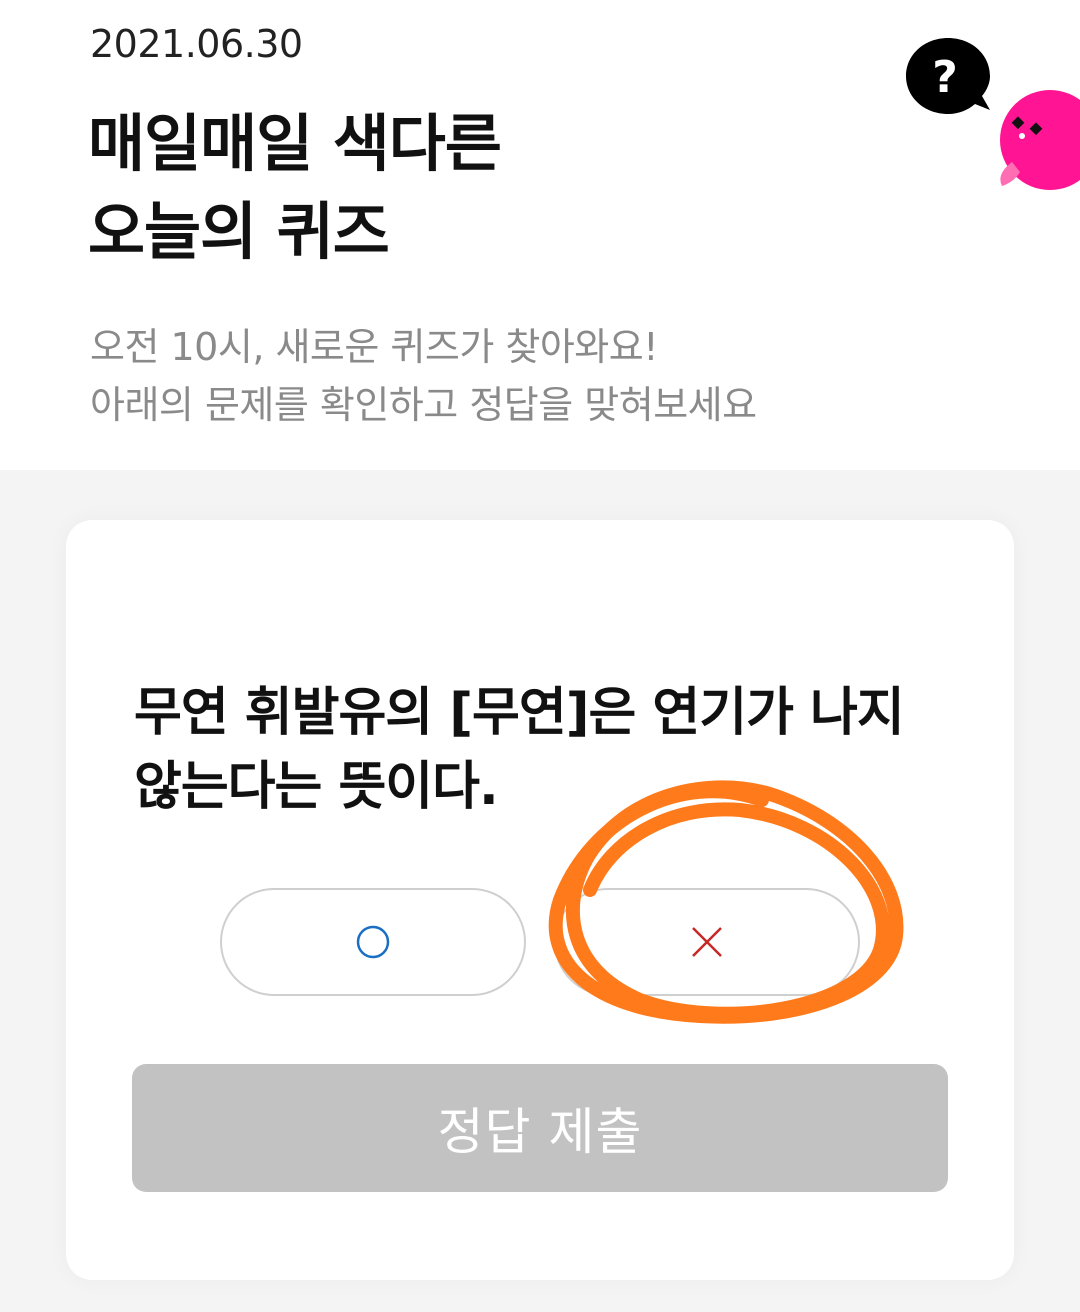 The width and height of the screenshot is (1080, 1312). Describe the element at coordinates (196, 44) in the screenshot. I see `quiz-date: 2021.06.30` at that location.